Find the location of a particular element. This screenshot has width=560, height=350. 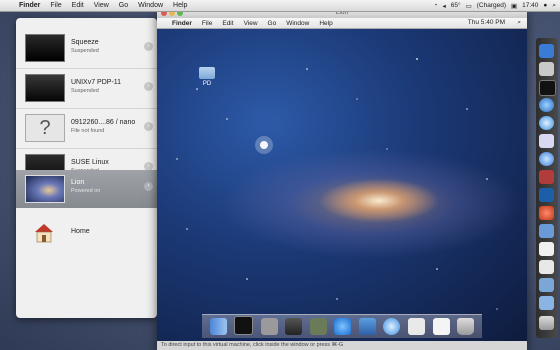

vm-item-nano: ? 0912260....86 / nano File not found › is located at coordinates (86, 128).